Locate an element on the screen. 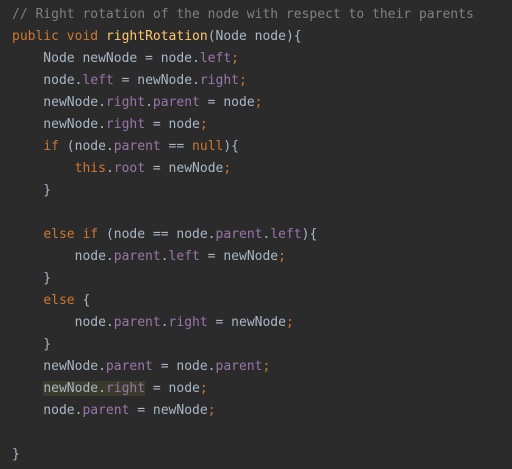 This screenshot has width=512, height=469. code-token: public is located at coordinates (39, 36).